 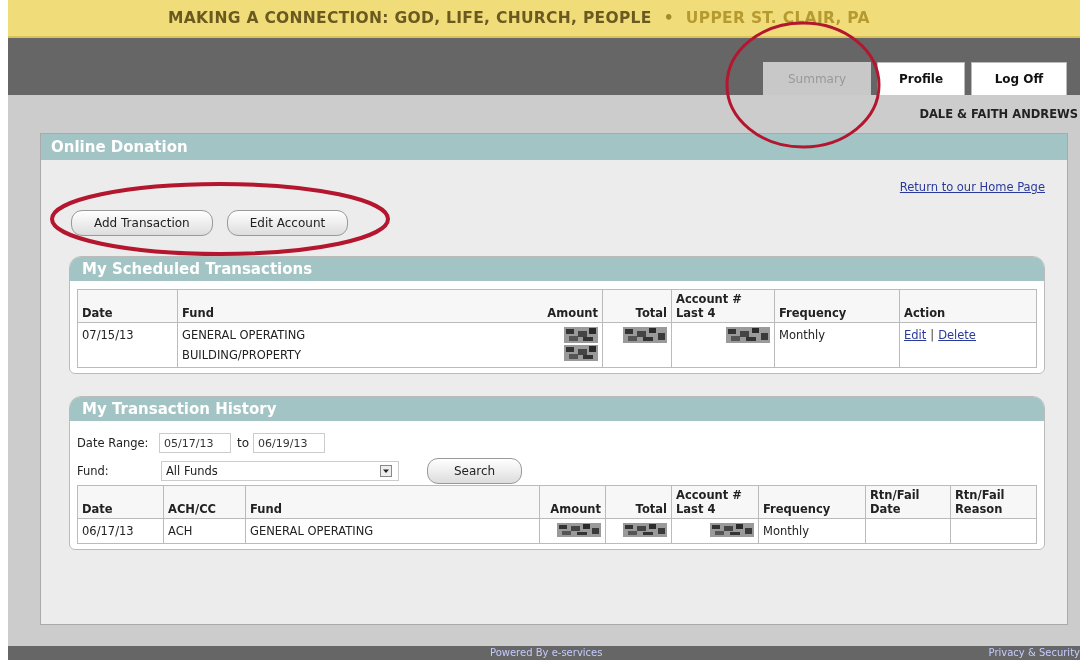 What do you see at coordinates (957, 335) in the screenshot?
I see `table-link: Delete` at bounding box center [957, 335].